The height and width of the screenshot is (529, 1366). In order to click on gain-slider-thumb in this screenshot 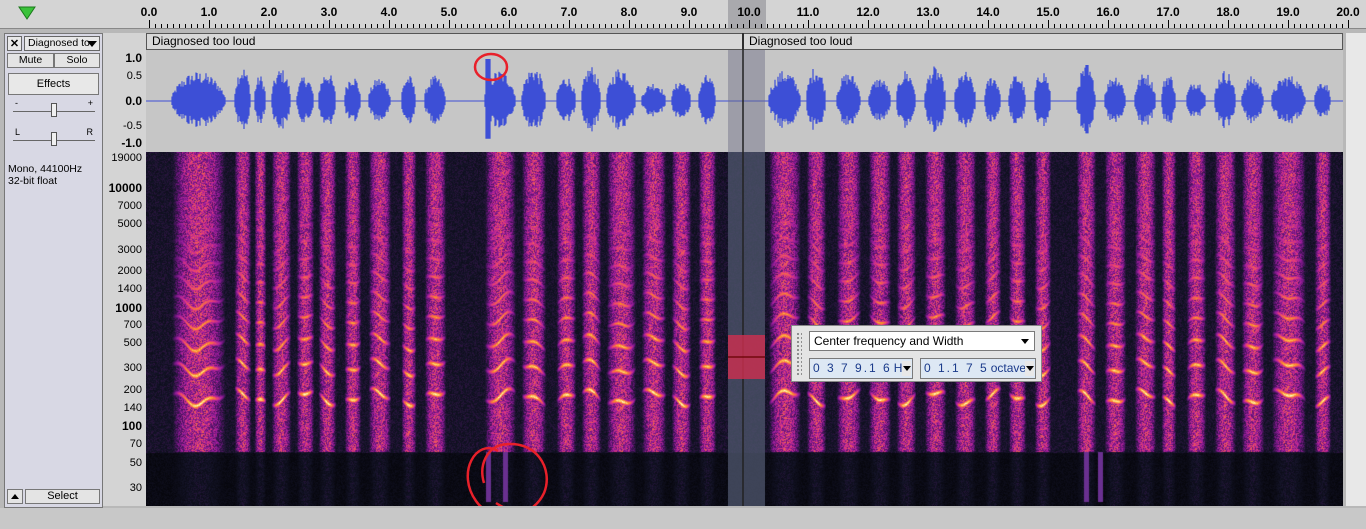, I will do `click(54, 110)`.